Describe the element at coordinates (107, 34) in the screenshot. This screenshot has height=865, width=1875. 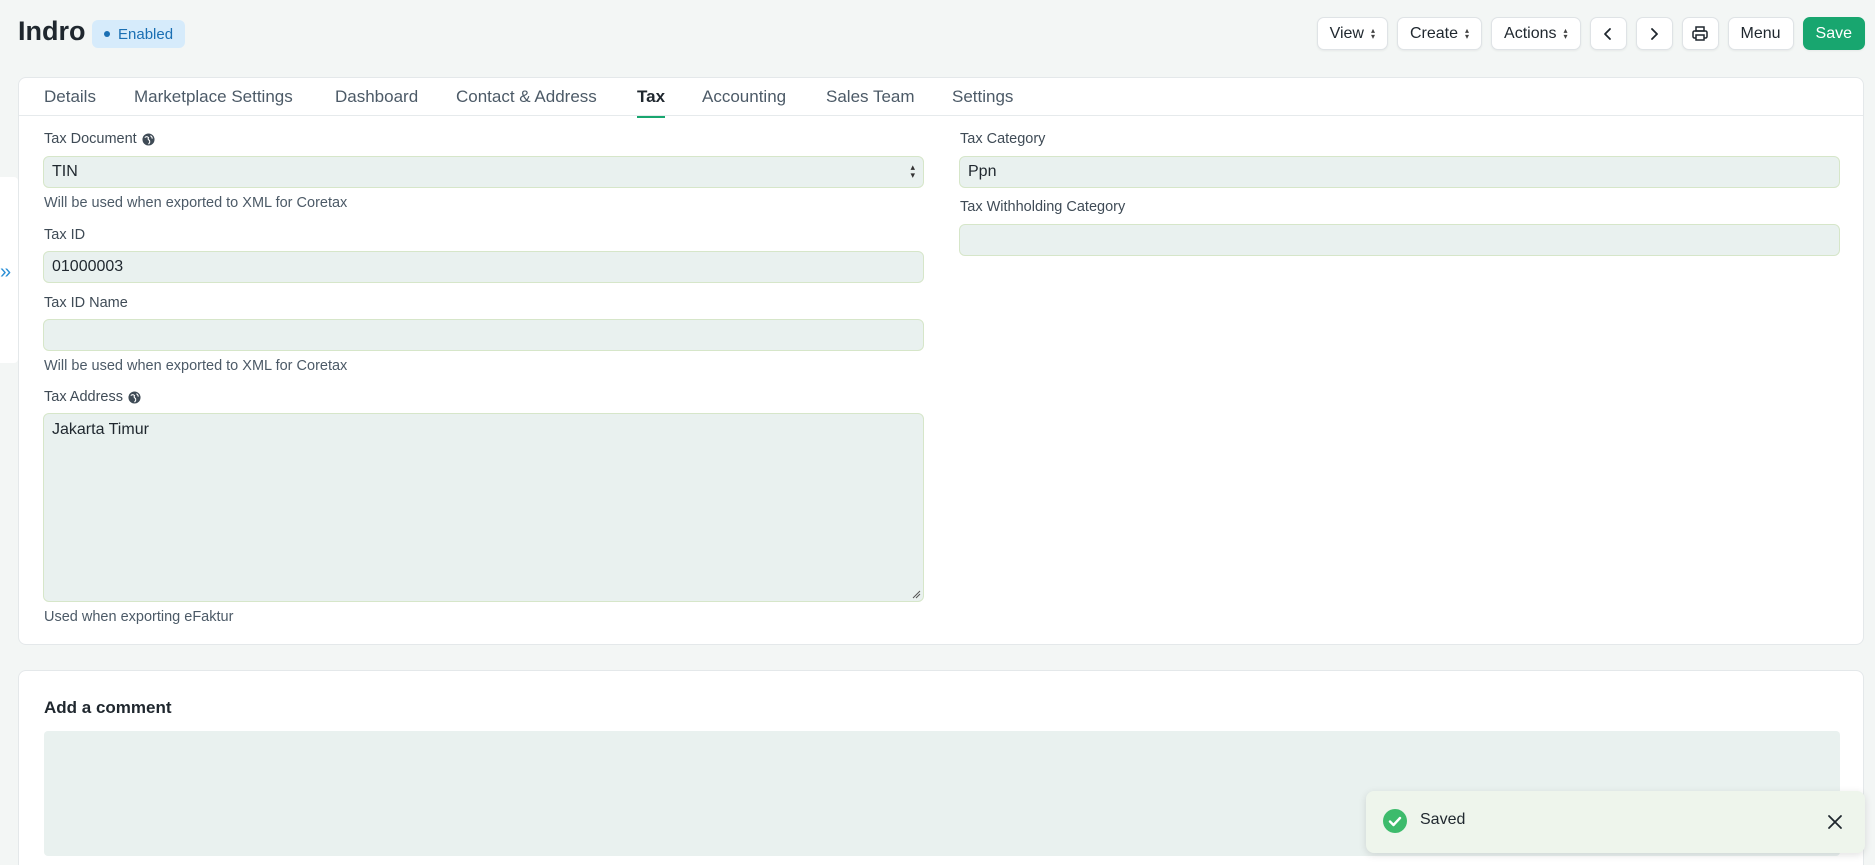
I see `status-dot-icon` at that location.